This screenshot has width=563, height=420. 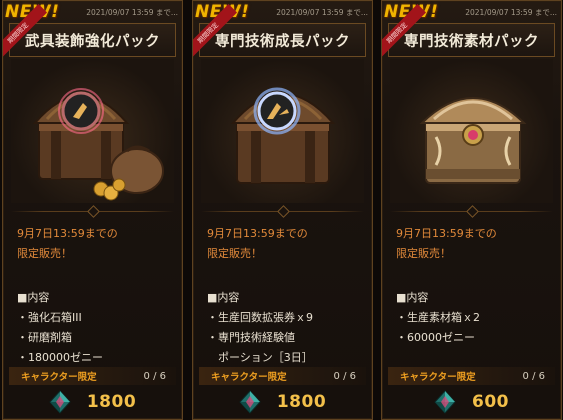 What do you see at coordinates (490, 402) in the screenshot?
I see `price-value: 600` at bounding box center [490, 402].